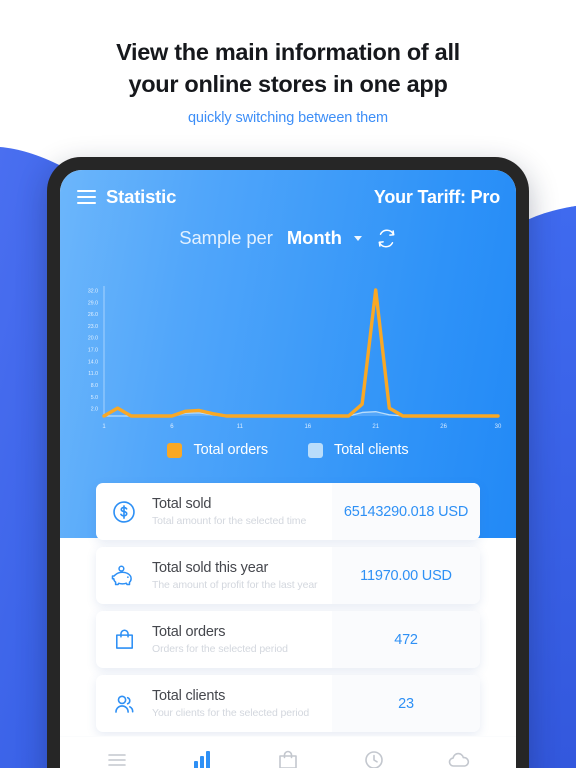 The image size is (576, 768). Describe the element at coordinates (498, 427) in the screenshot. I see `chart-x-tick-label: 30` at that location.